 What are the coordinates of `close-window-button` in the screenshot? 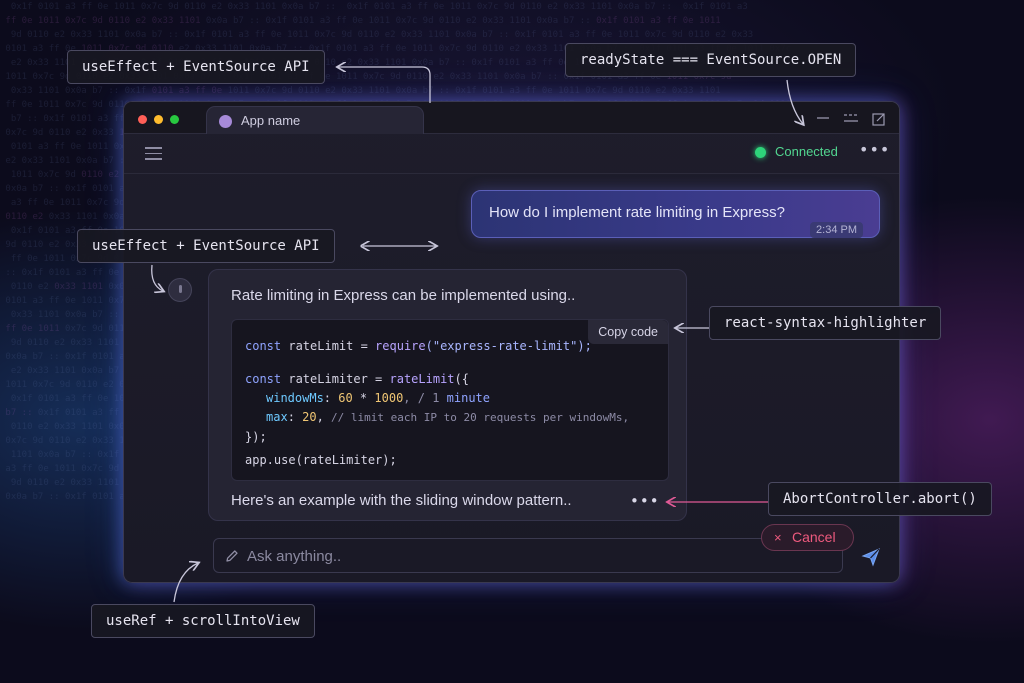 It's located at (142, 119).